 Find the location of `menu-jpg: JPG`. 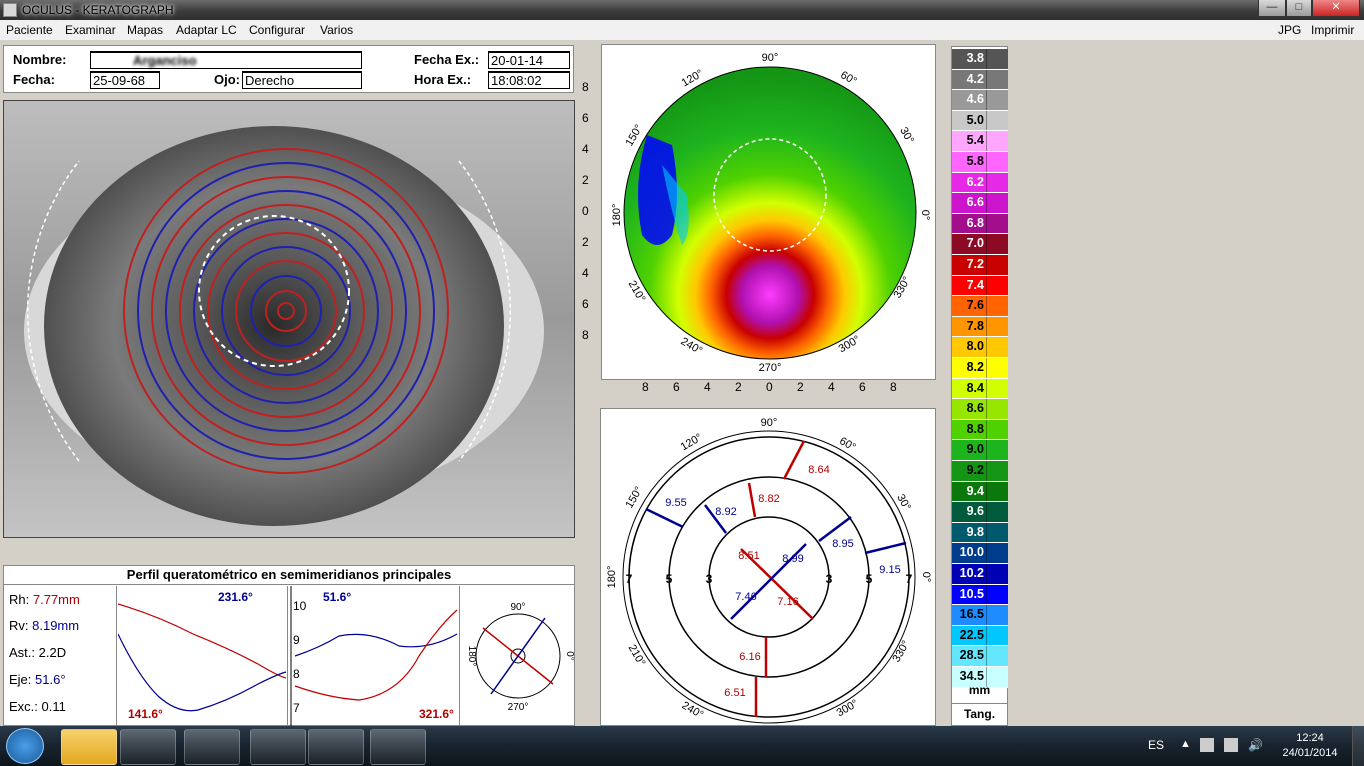

menu-jpg: JPG is located at coordinates (1289, 30).